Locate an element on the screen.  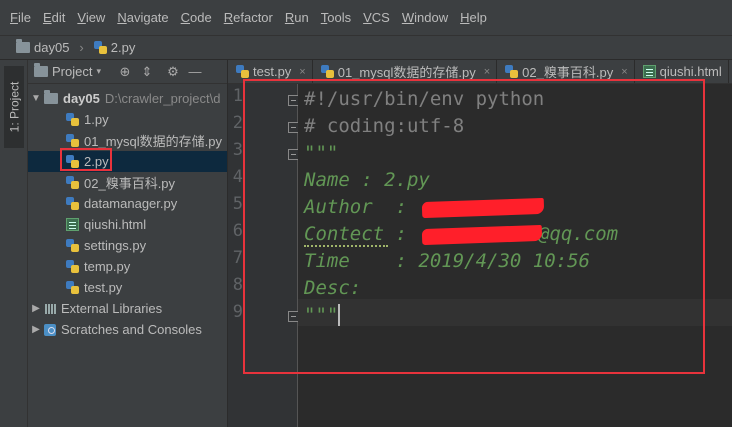
menu-mnemonic: C is located at coordinates (185, 17).